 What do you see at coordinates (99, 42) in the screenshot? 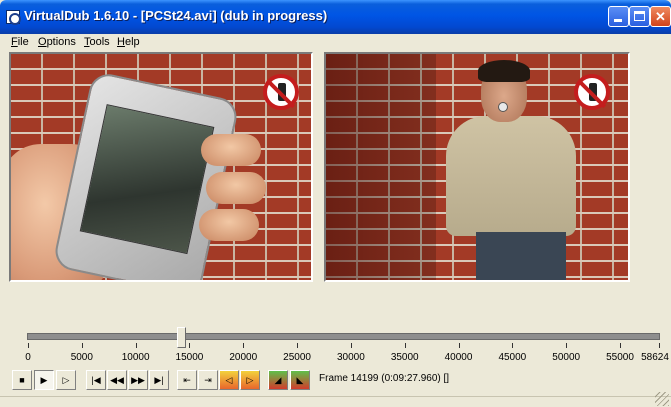
I see `menu-tools-label: ools` at bounding box center [99, 42].